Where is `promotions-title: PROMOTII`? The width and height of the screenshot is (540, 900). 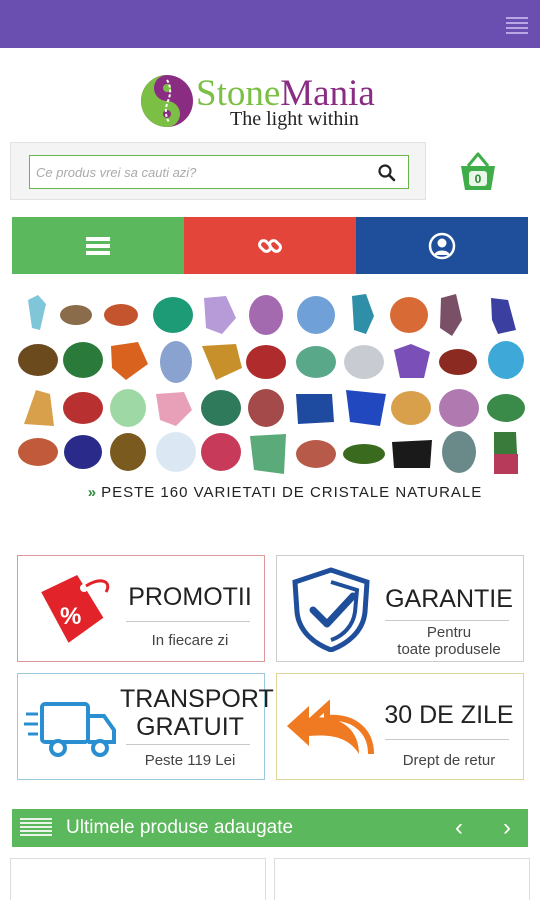
promotions-title: PROMOTII is located at coordinates (190, 597).